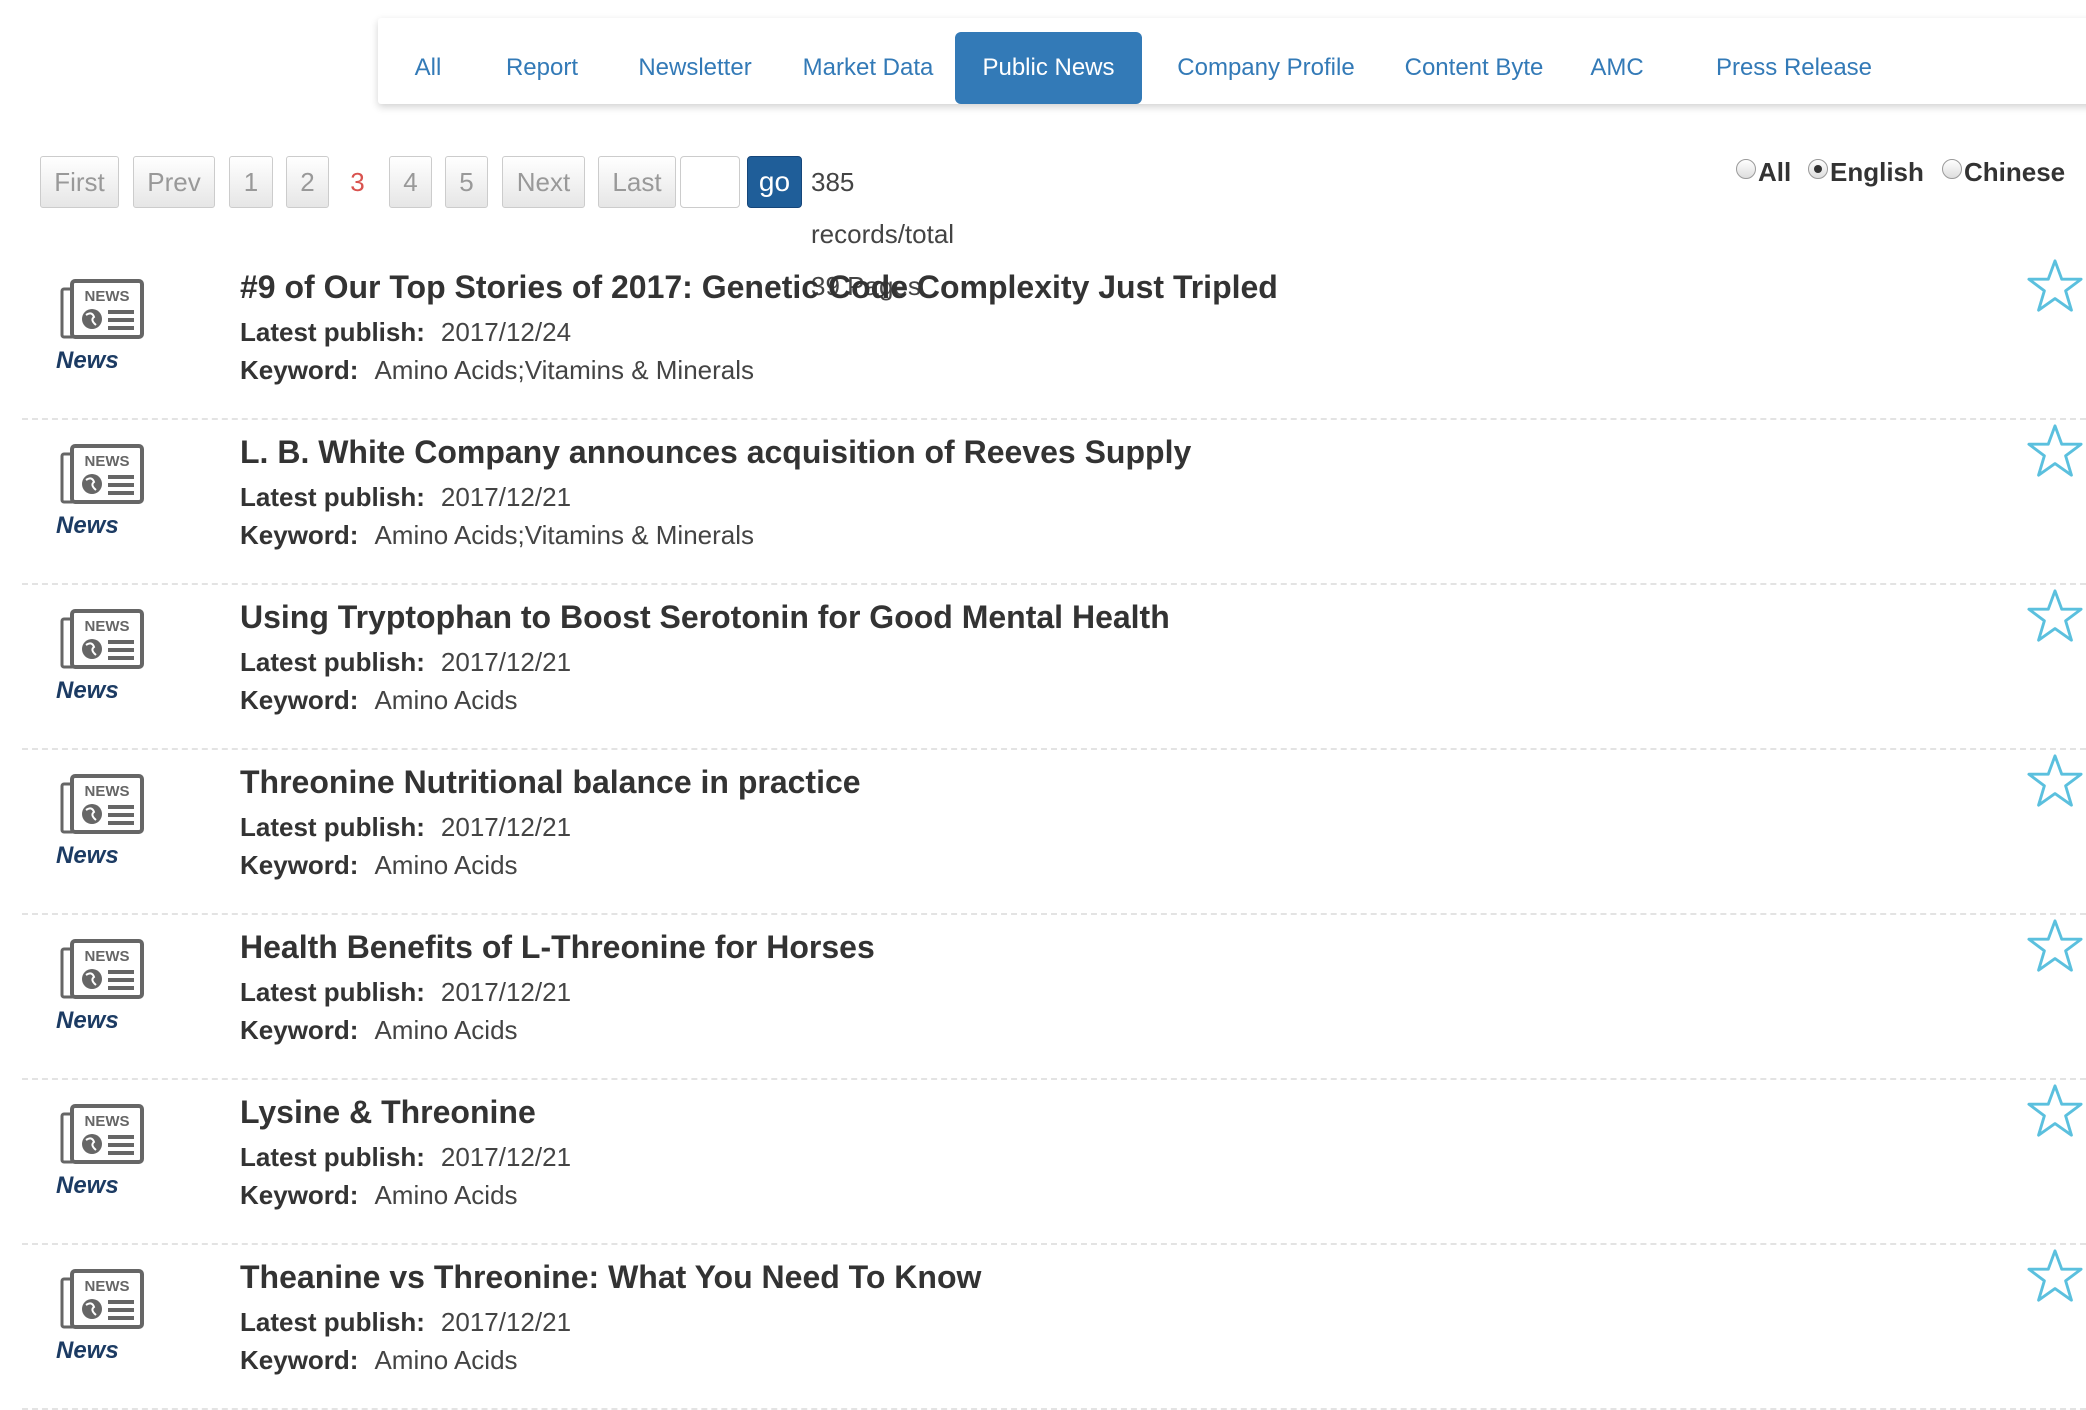 This screenshot has width=2086, height=1410. I want to click on tab-content-byte: Content Byte, so click(1474, 68).